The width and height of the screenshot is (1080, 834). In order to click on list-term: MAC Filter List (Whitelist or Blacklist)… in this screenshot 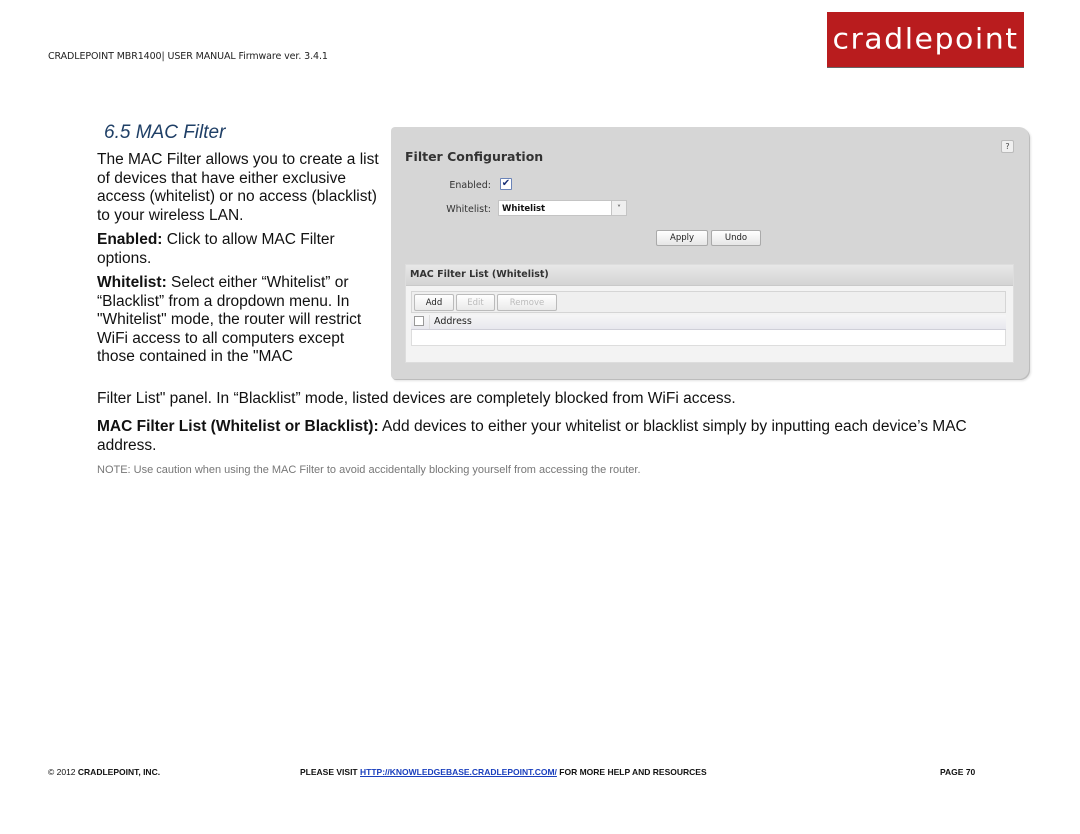, I will do `click(238, 426)`.